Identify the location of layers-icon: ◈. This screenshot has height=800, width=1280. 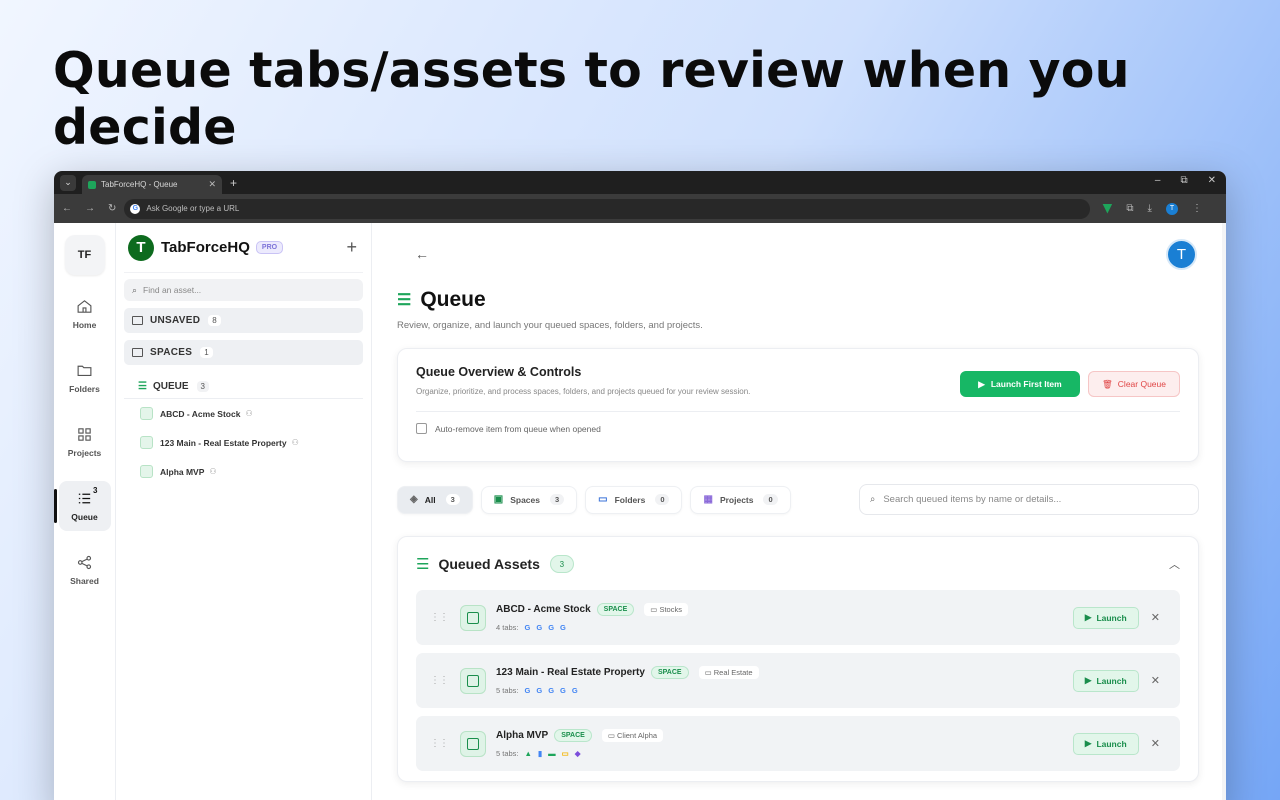
(414, 499).